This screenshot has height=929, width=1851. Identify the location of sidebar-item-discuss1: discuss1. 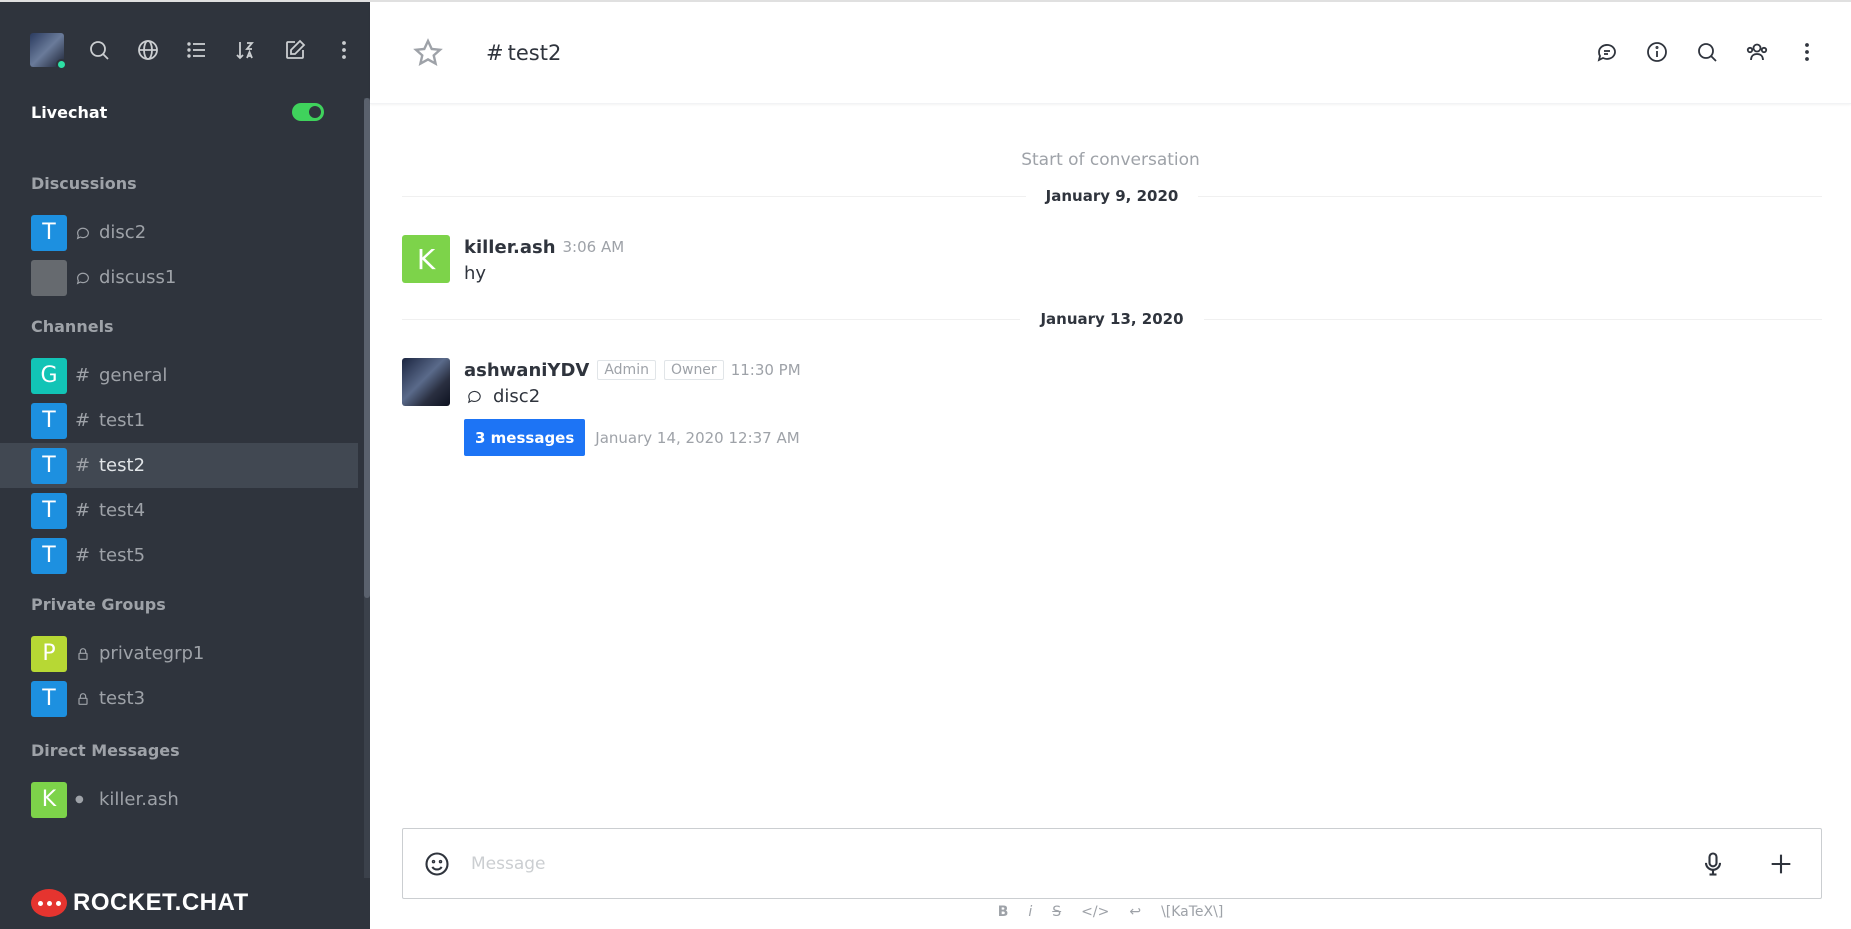
(179, 277).